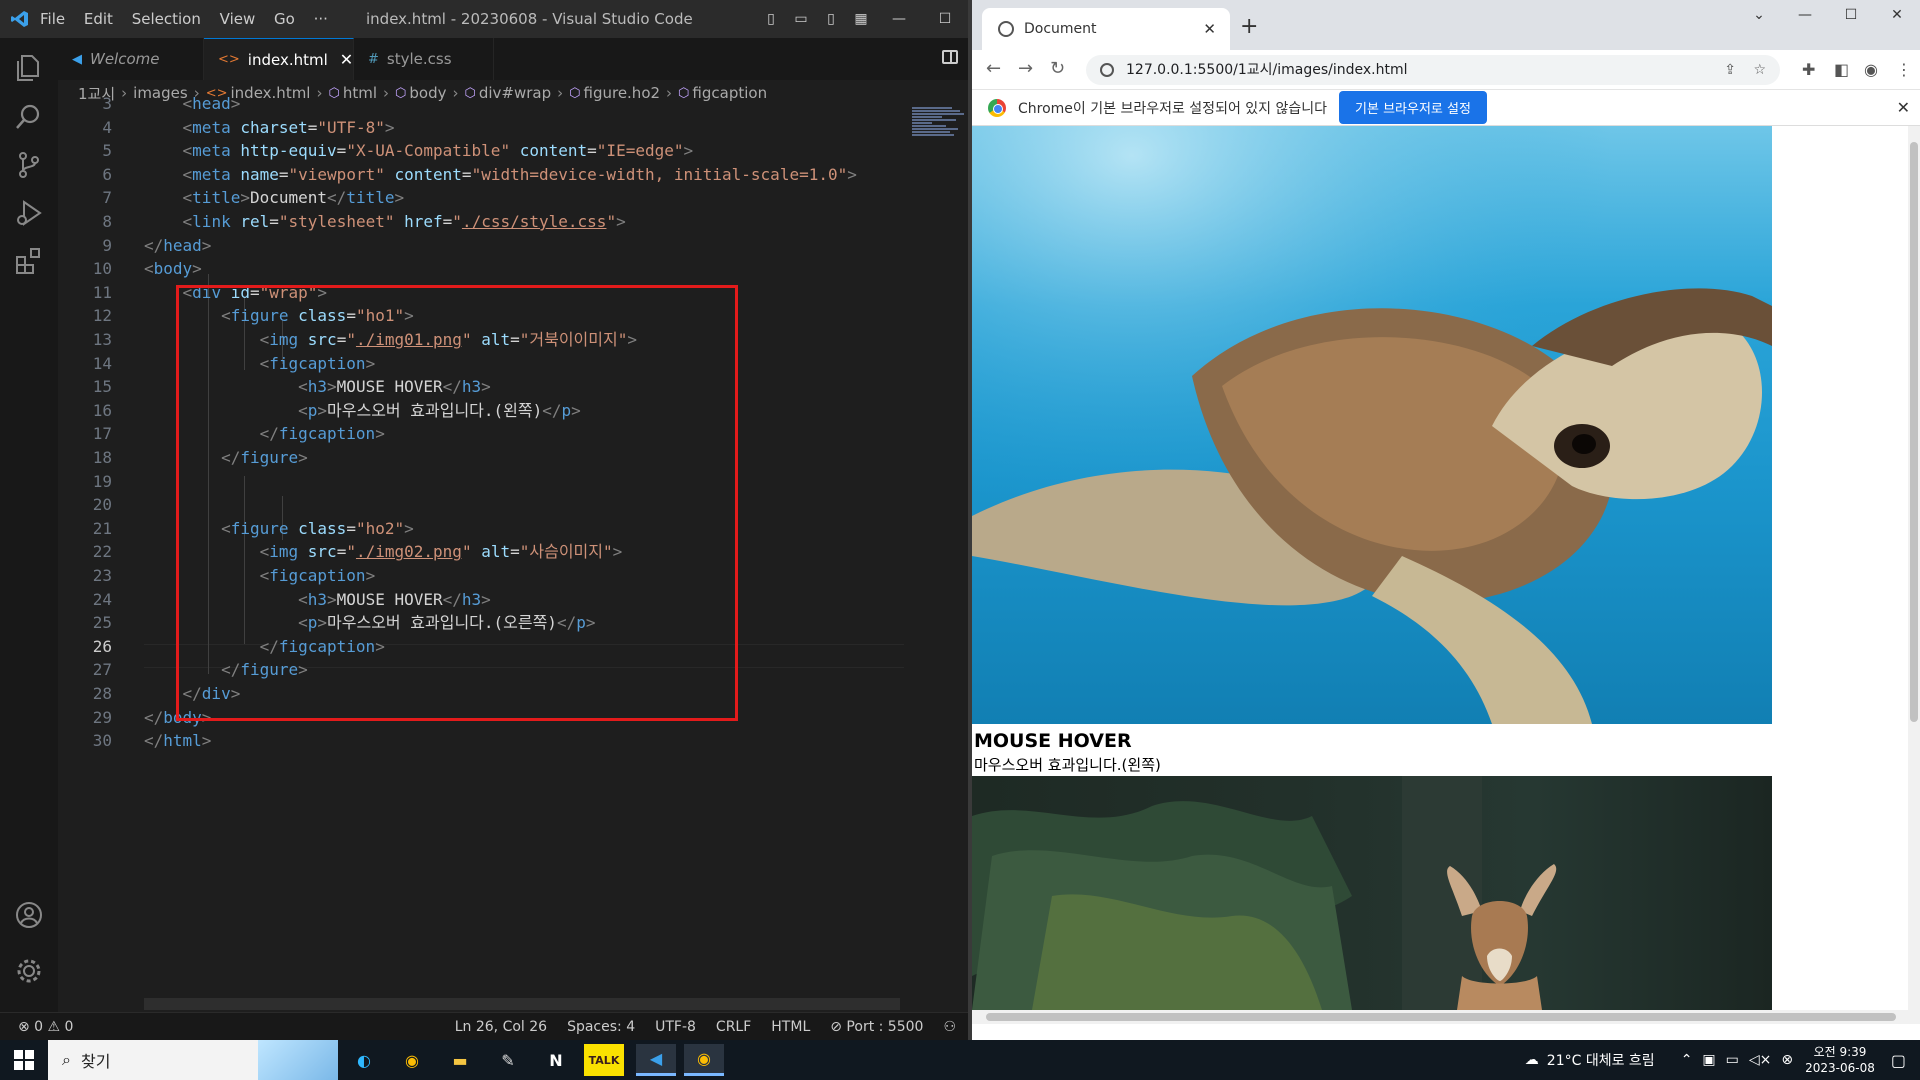  I want to click on forward-arrow-icon: →, so click(1025, 68).